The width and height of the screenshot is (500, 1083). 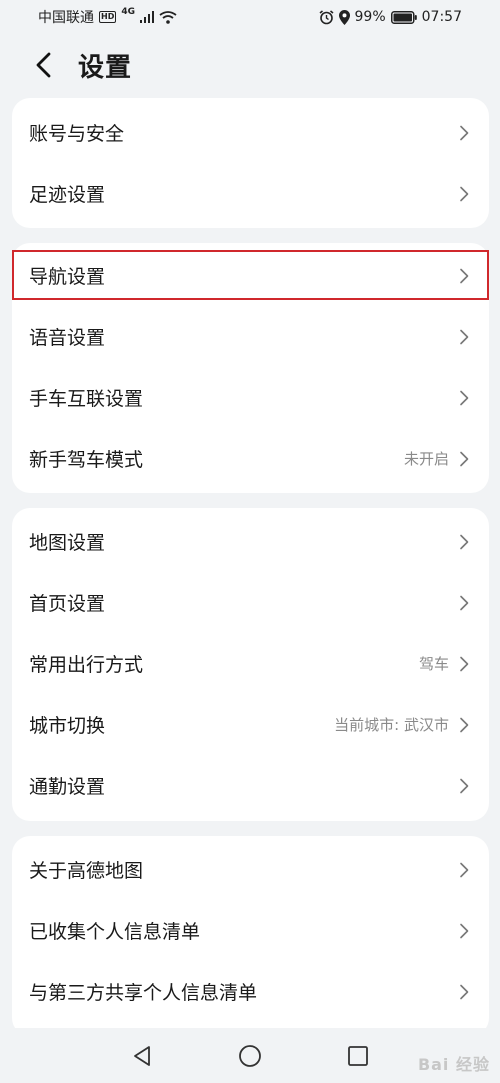 What do you see at coordinates (433, 664) in the screenshot?
I see `row-value: 驾车` at bounding box center [433, 664].